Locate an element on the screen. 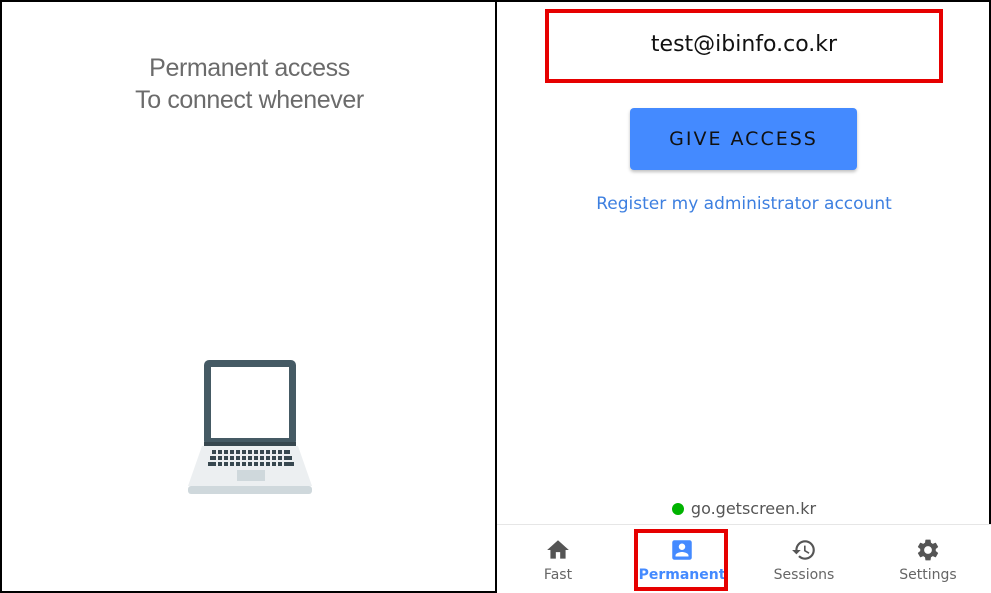 The image size is (991, 593). account-box-icon is located at coordinates (682, 550).